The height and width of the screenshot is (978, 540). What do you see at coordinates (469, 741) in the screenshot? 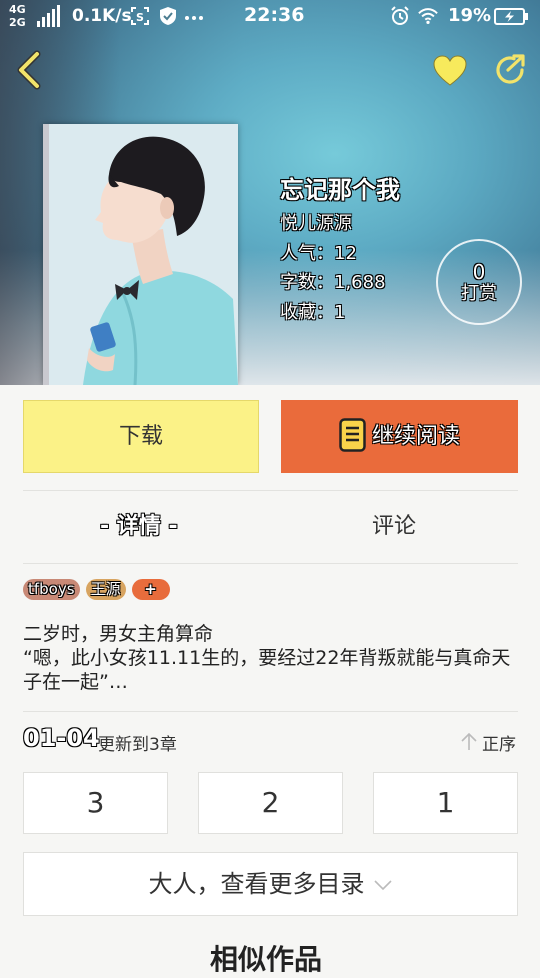
I see `arrow-up-icon` at bounding box center [469, 741].